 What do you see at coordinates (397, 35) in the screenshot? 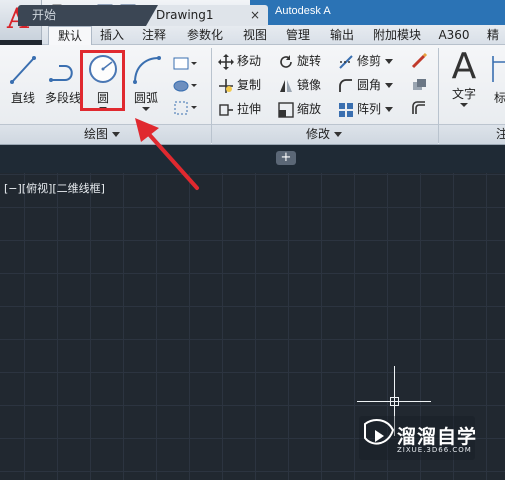
I see `tab-addins: 附加模块` at bounding box center [397, 35].